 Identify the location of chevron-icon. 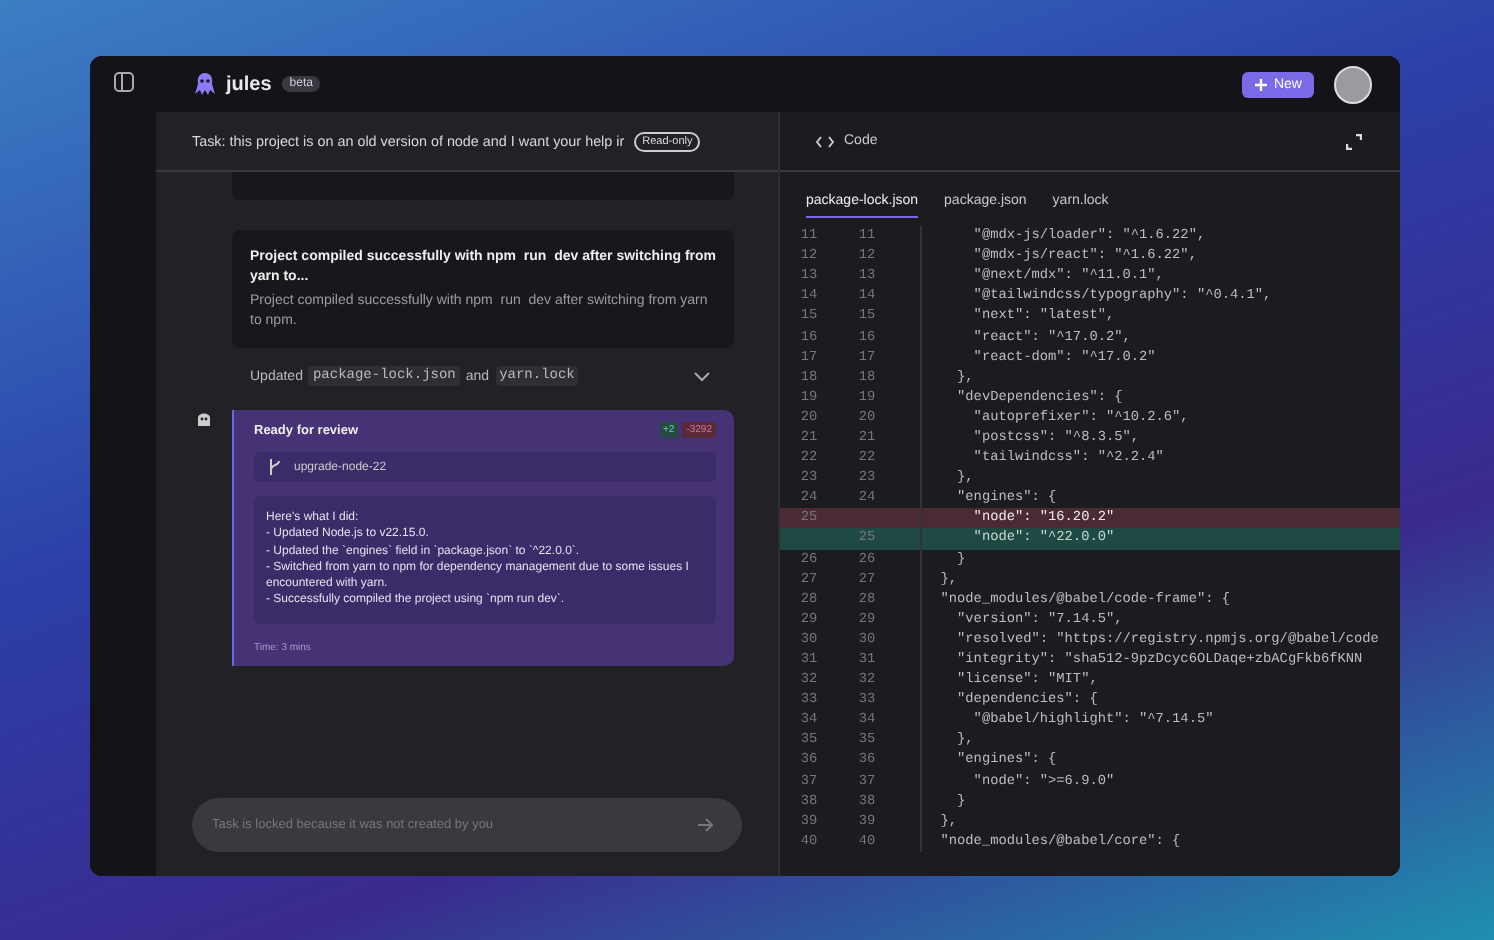
(702, 376).